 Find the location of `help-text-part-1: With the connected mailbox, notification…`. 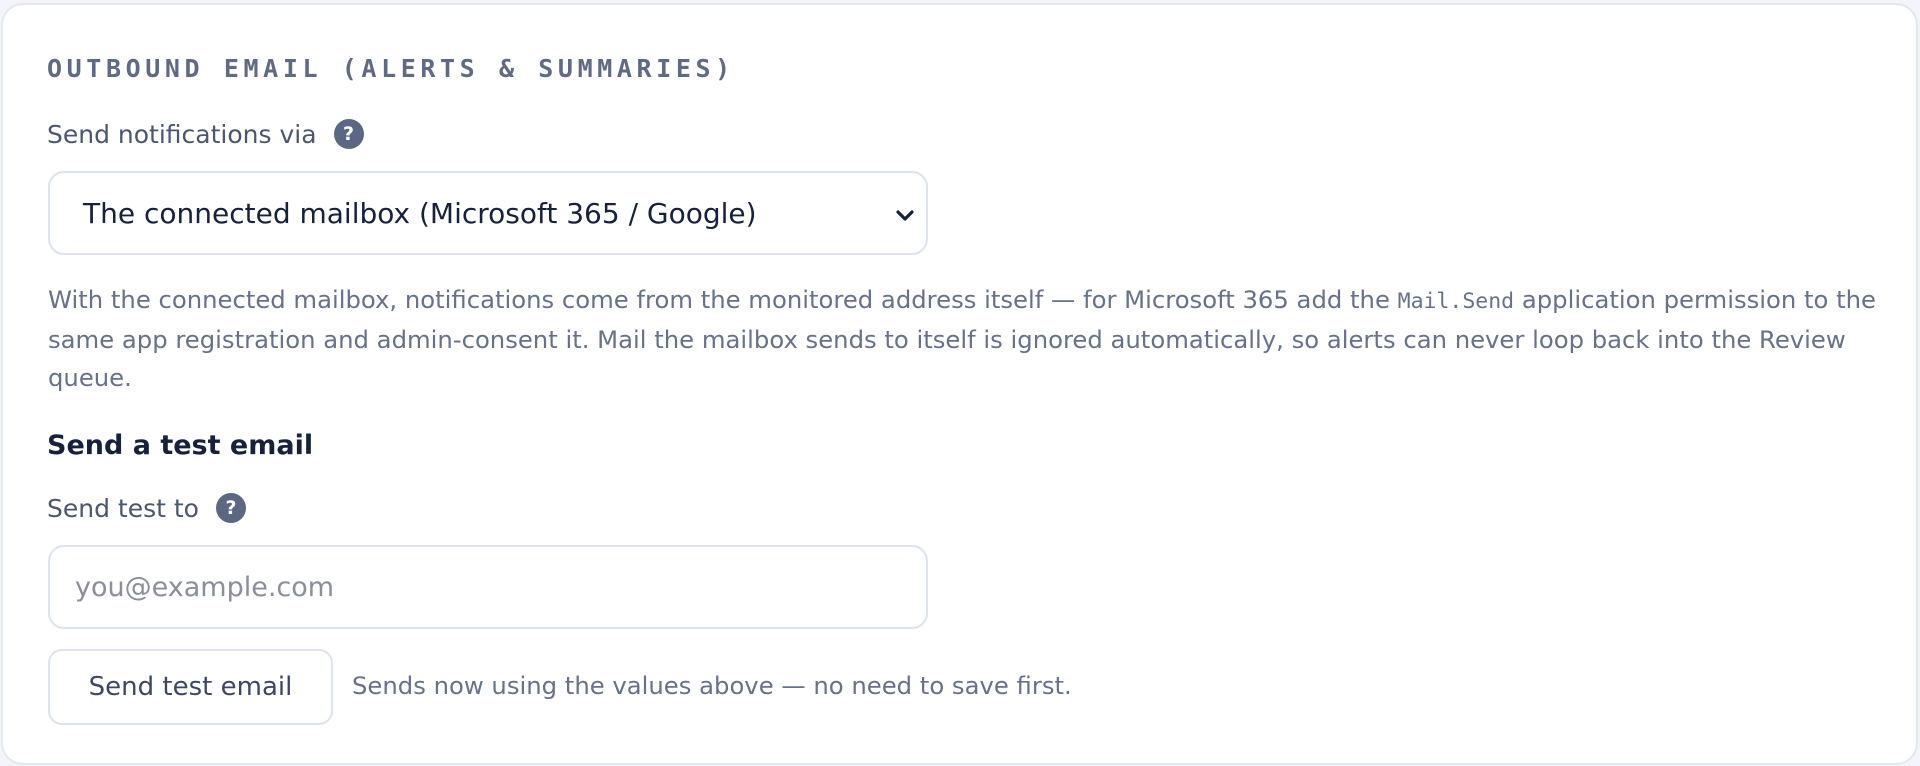

help-text-part-1: With the connected mailbox, notification… is located at coordinates (723, 299).